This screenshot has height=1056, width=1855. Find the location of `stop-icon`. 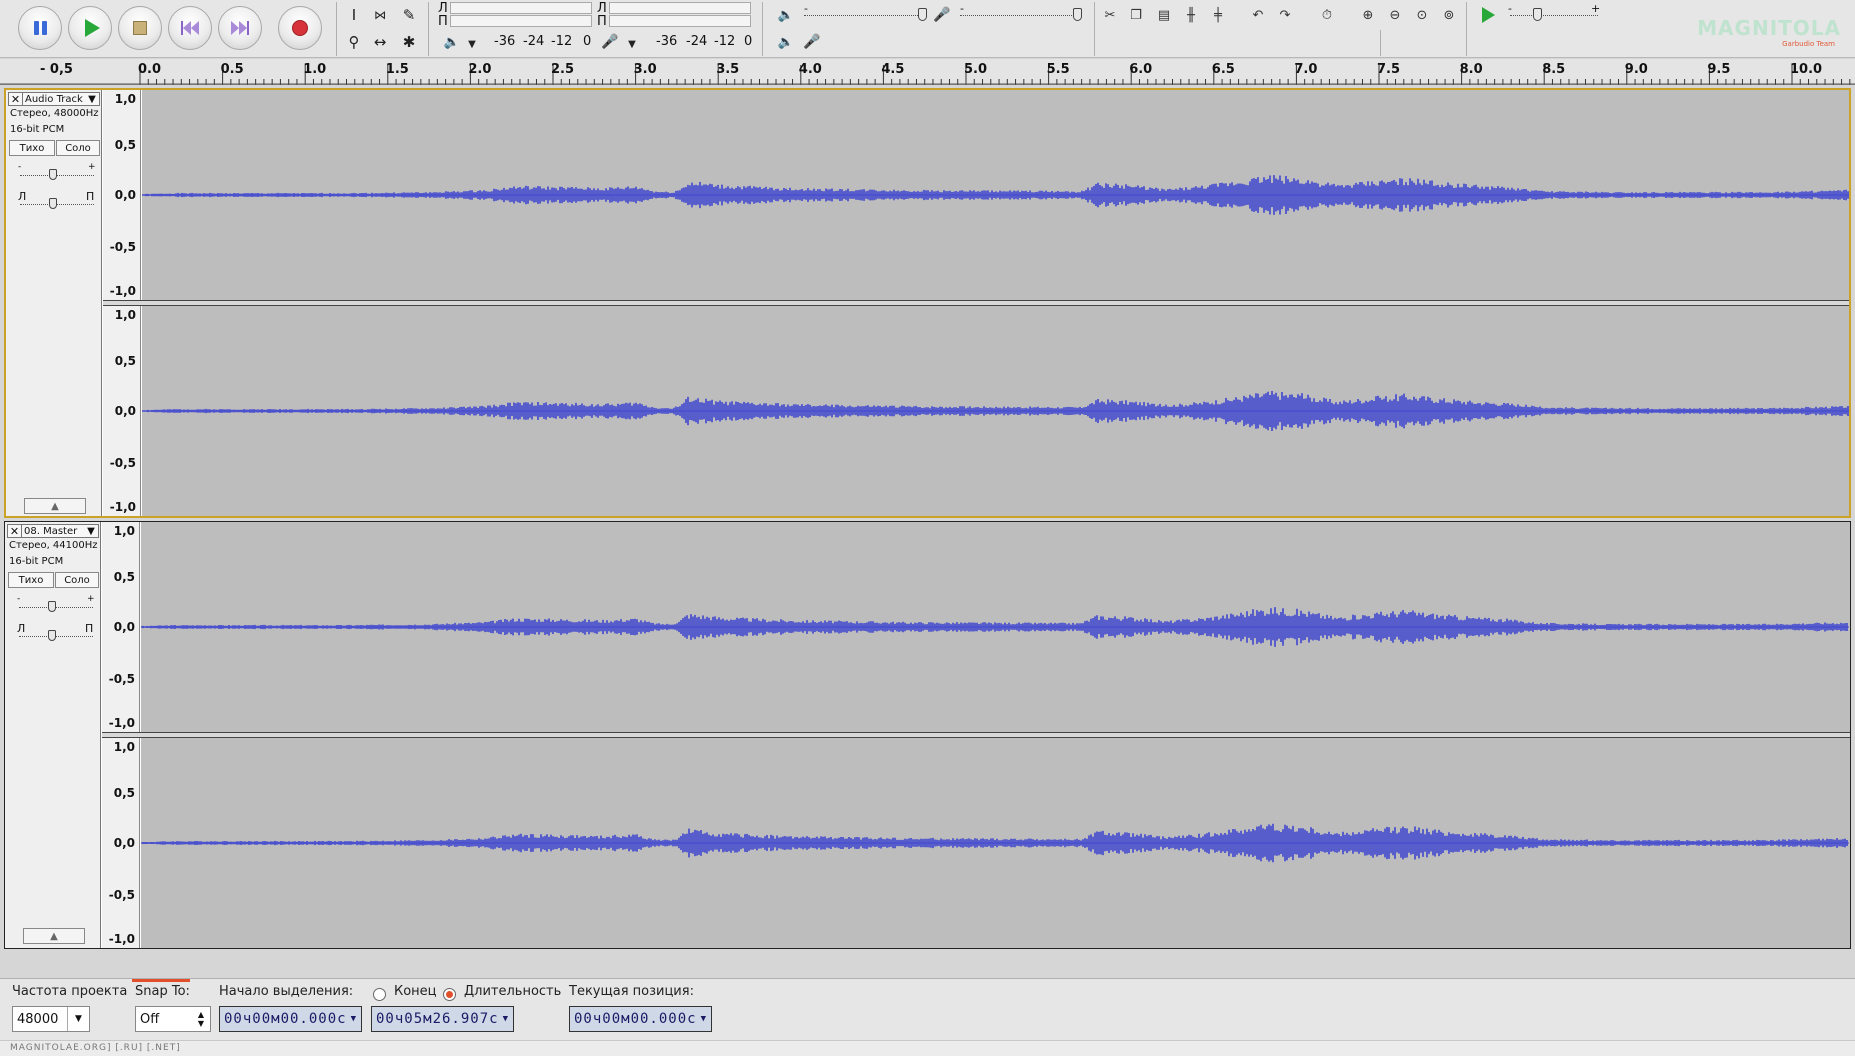

stop-icon is located at coordinates (140, 28).